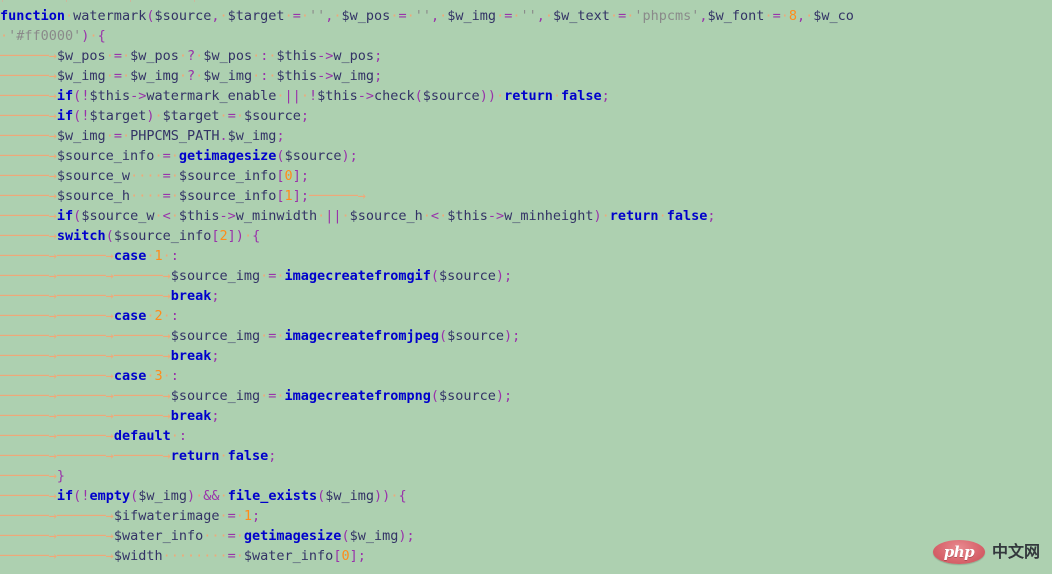 This screenshot has height=574, width=1052. I want to click on code-line: ──────→──────→case·3·:, so click(526, 376).